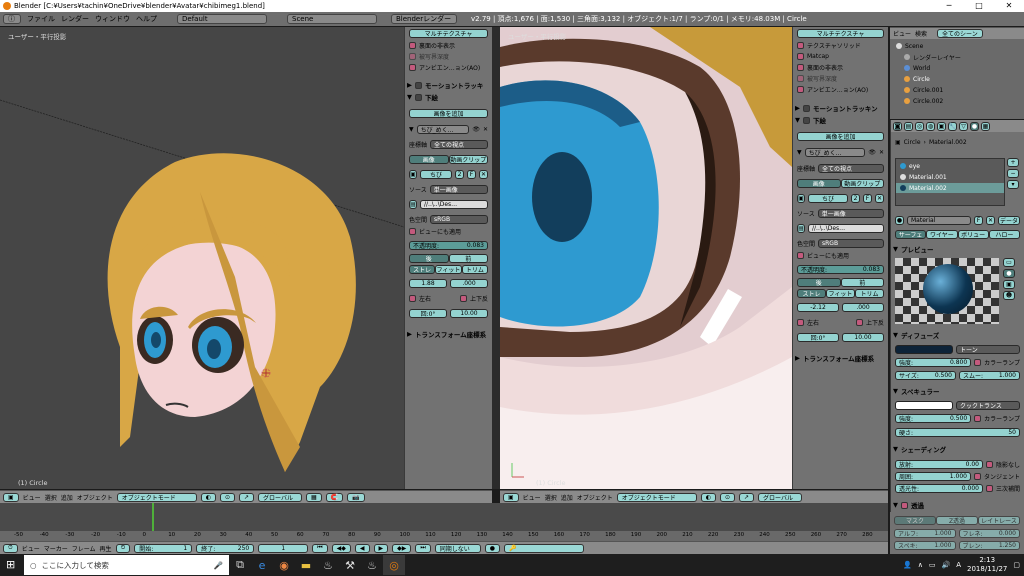 The height and width of the screenshot is (576, 1024). I want to click on preview-flat-icon: ▭, so click(1009, 262).